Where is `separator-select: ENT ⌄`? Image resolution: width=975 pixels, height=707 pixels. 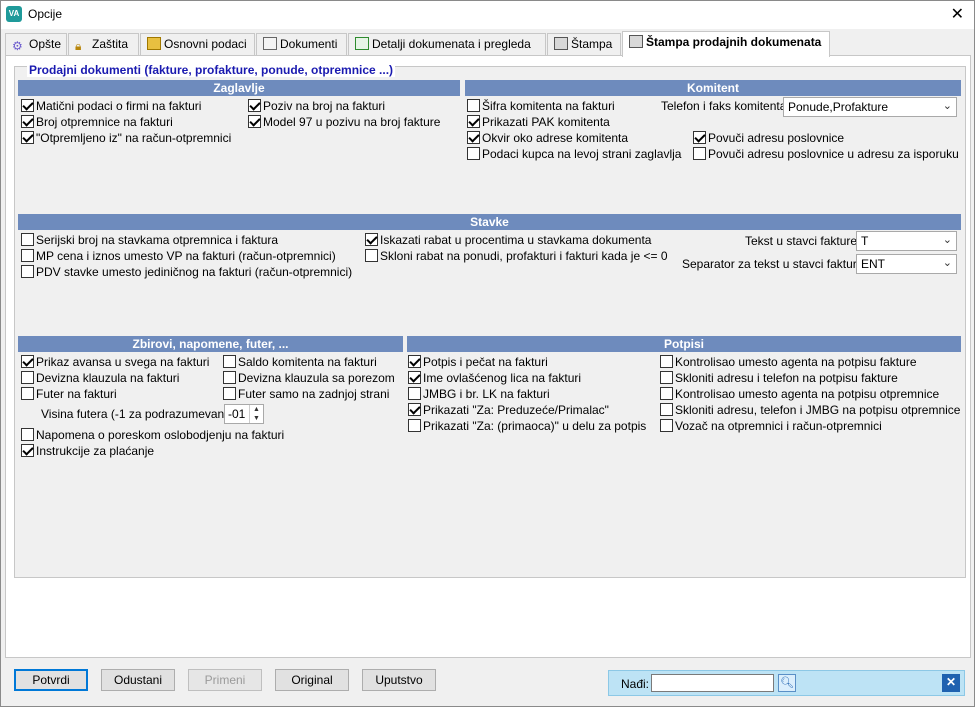 separator-select: ENT ⌄ is located at coordinates (906, 264).